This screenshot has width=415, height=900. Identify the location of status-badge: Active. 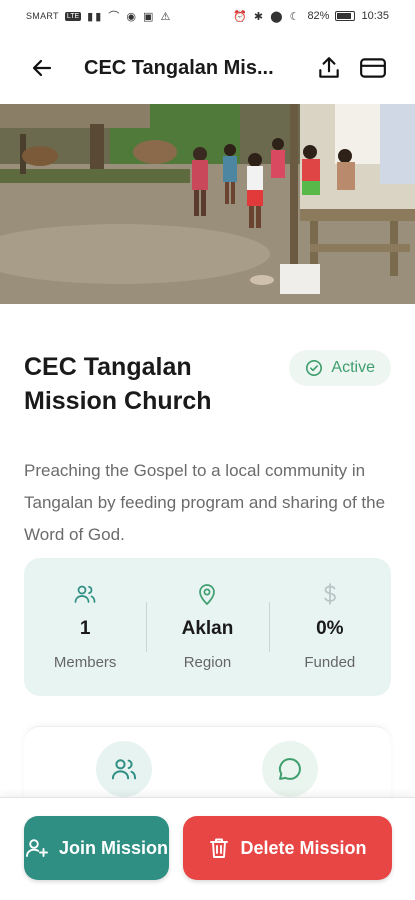
(340, 368).